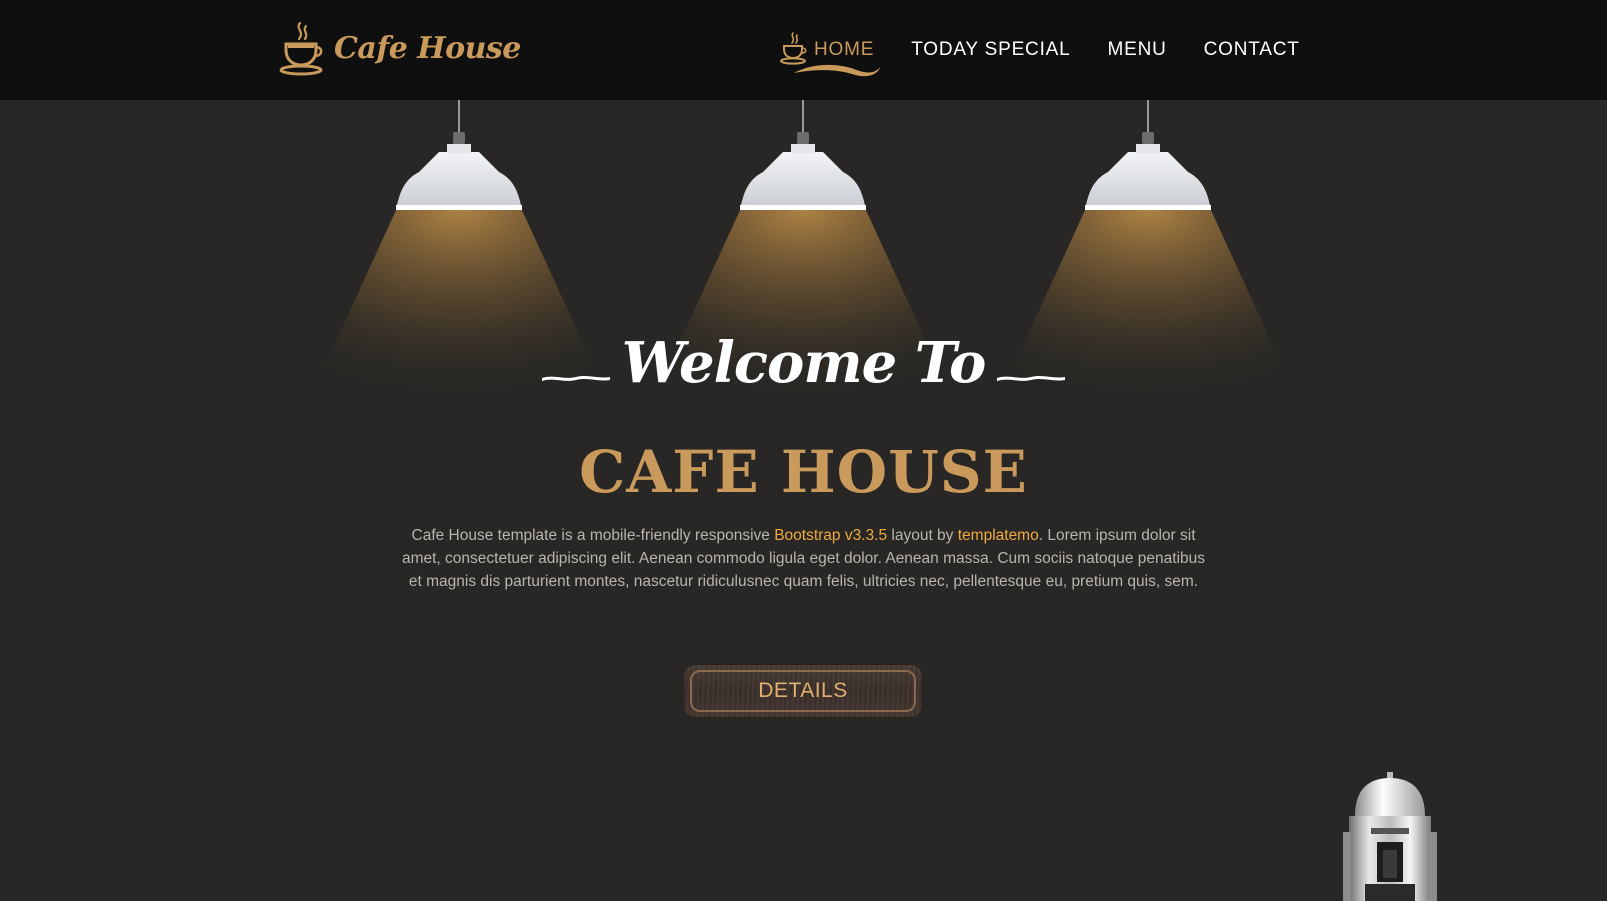  I want to click on details-button-label: DETAILS, so click(803, 691).